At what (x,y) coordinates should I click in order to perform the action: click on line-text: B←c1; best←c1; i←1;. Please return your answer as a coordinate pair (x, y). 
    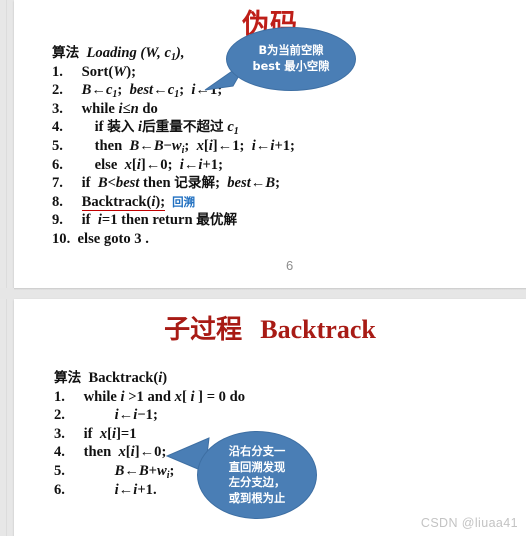
    Looking at the image, I should click on (152, 91).